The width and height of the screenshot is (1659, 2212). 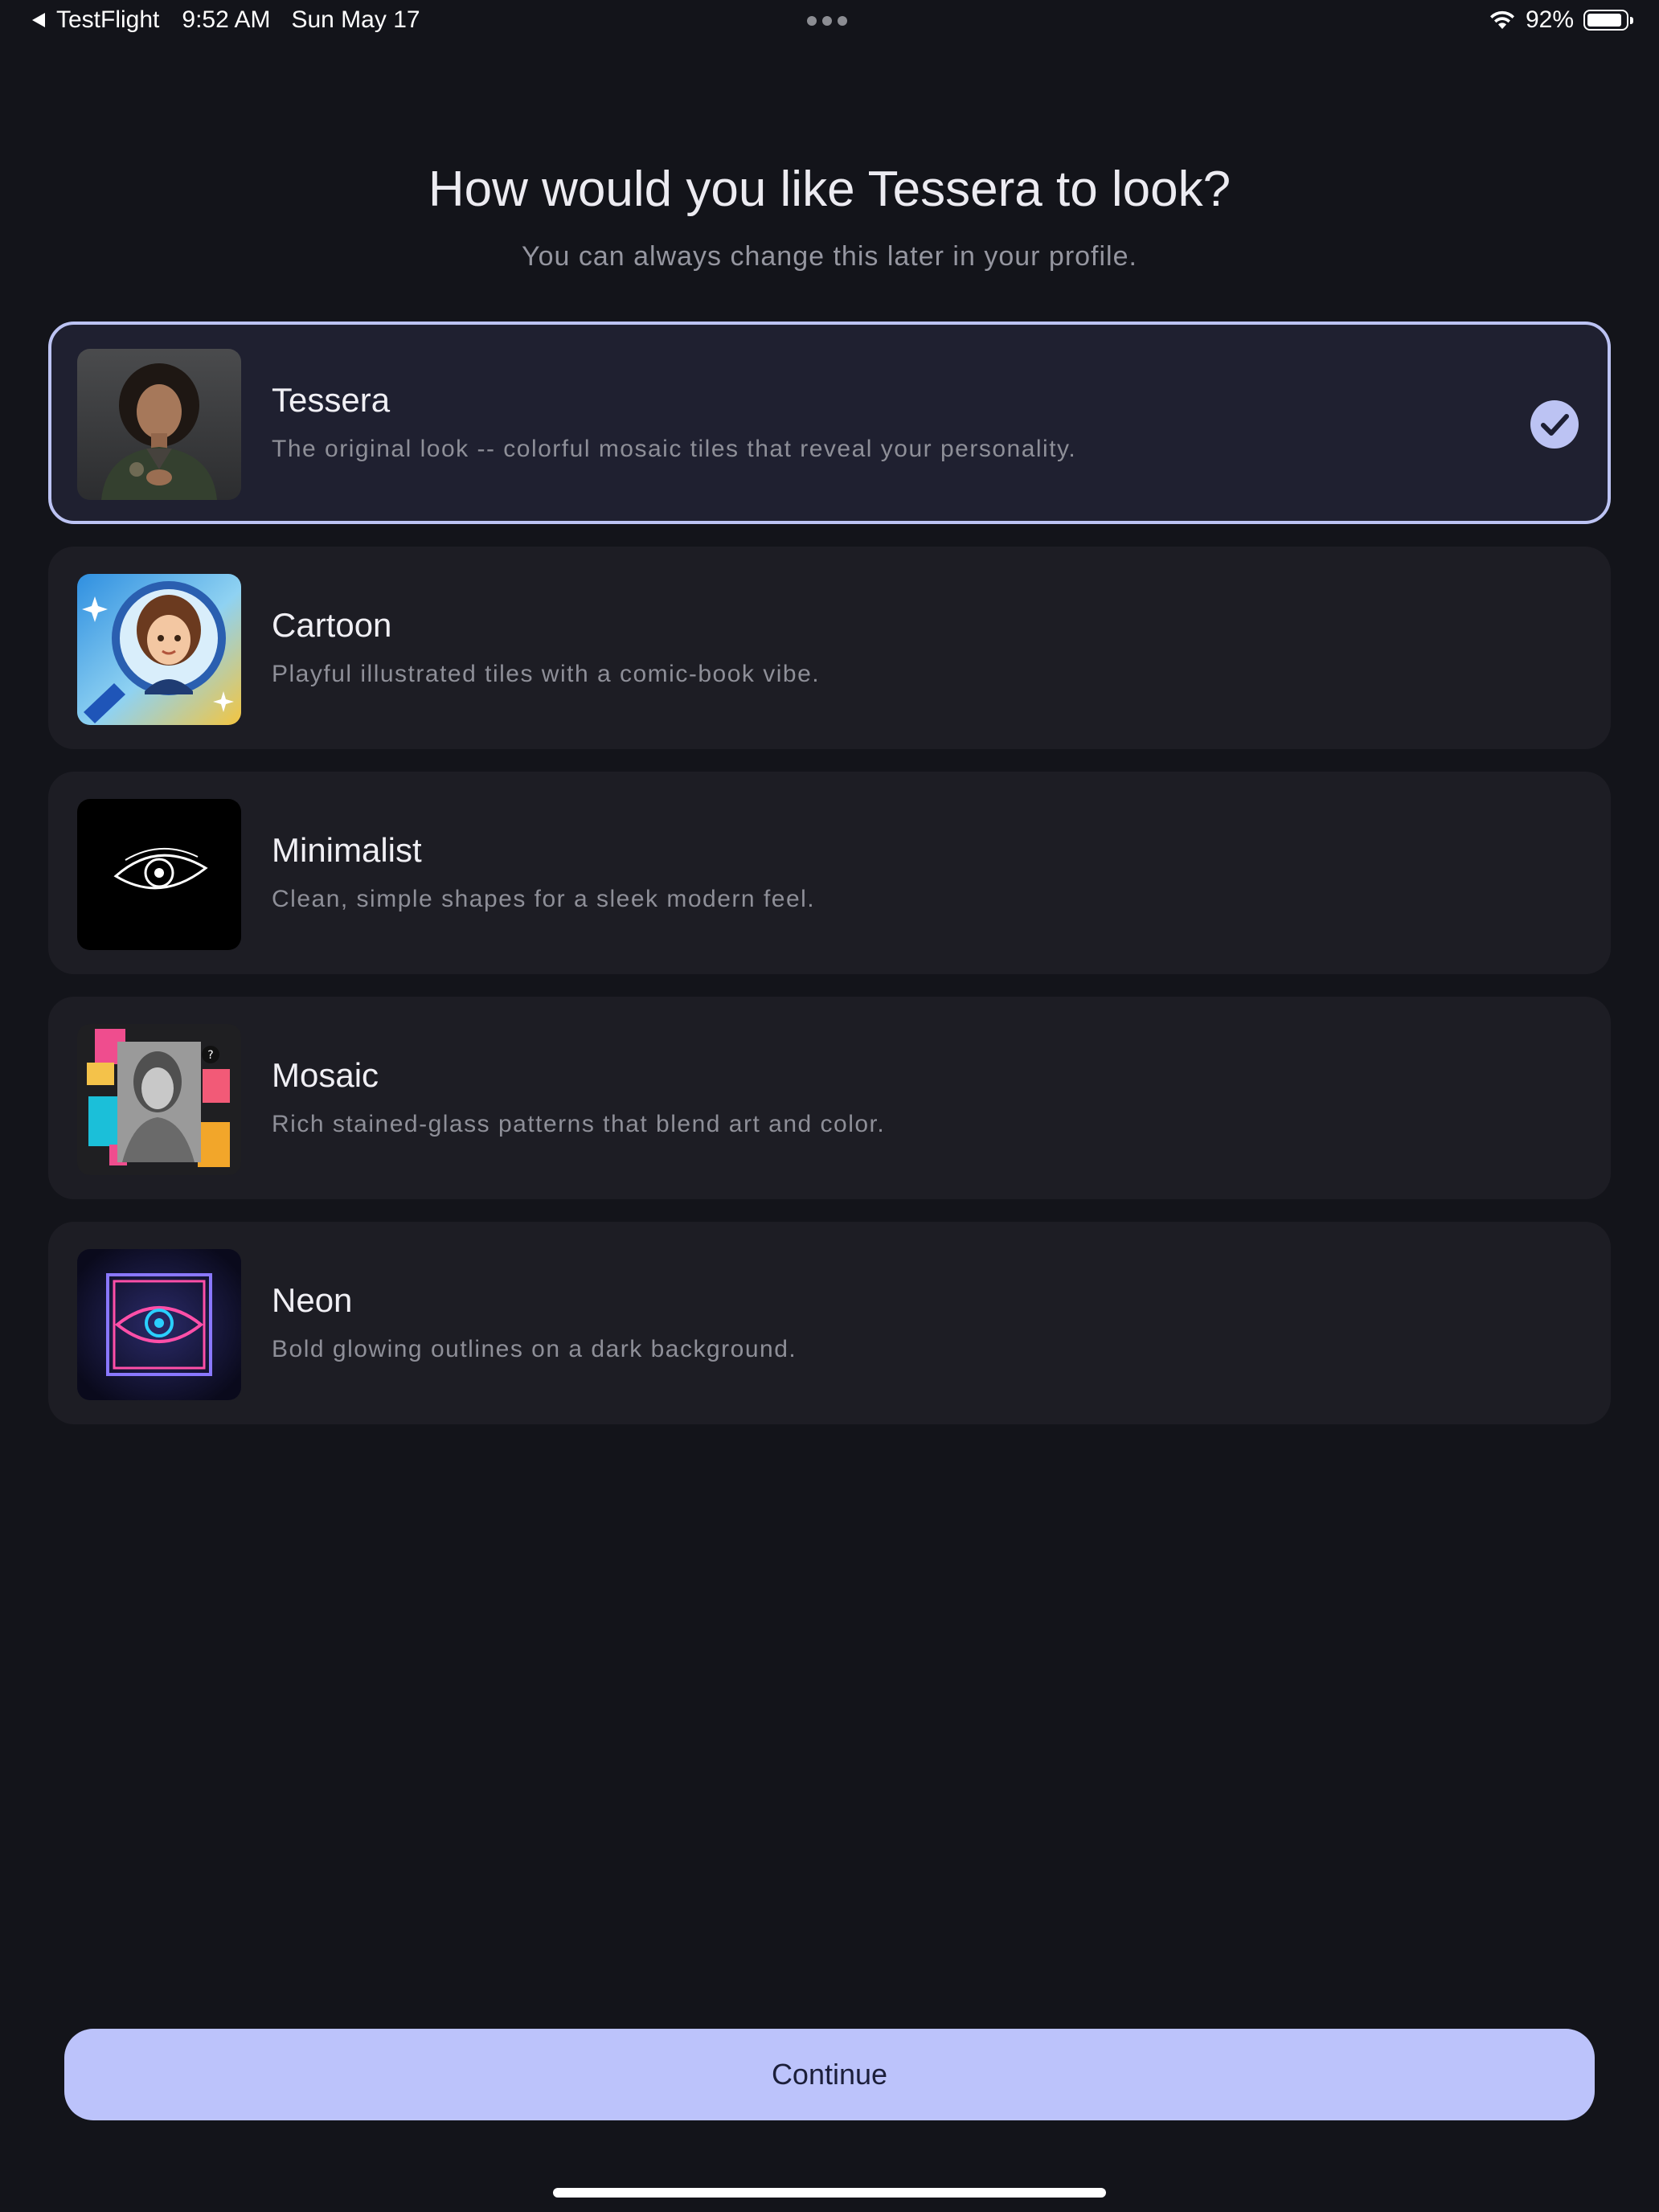 I want to click on mosaic-collage-thumbnail: ?, so click(x=159, y=1099).